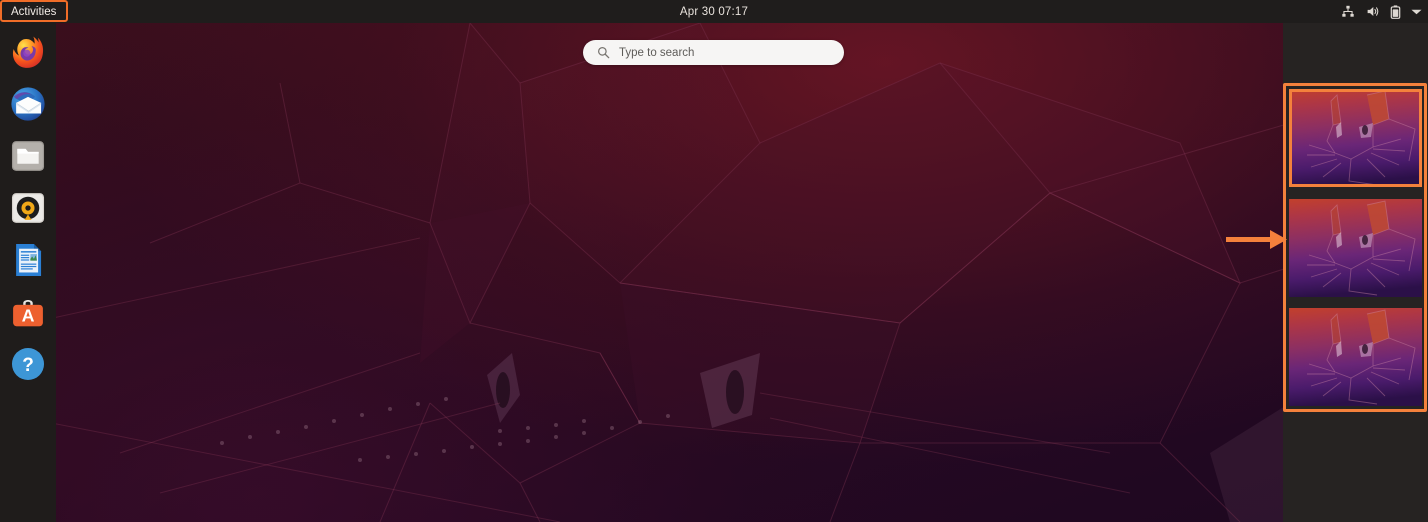 The width and height of the screenshot is (1428, 522). Describe the element at coordinates (1381, 11) in the screenshot. I see `system-tray` at that location.